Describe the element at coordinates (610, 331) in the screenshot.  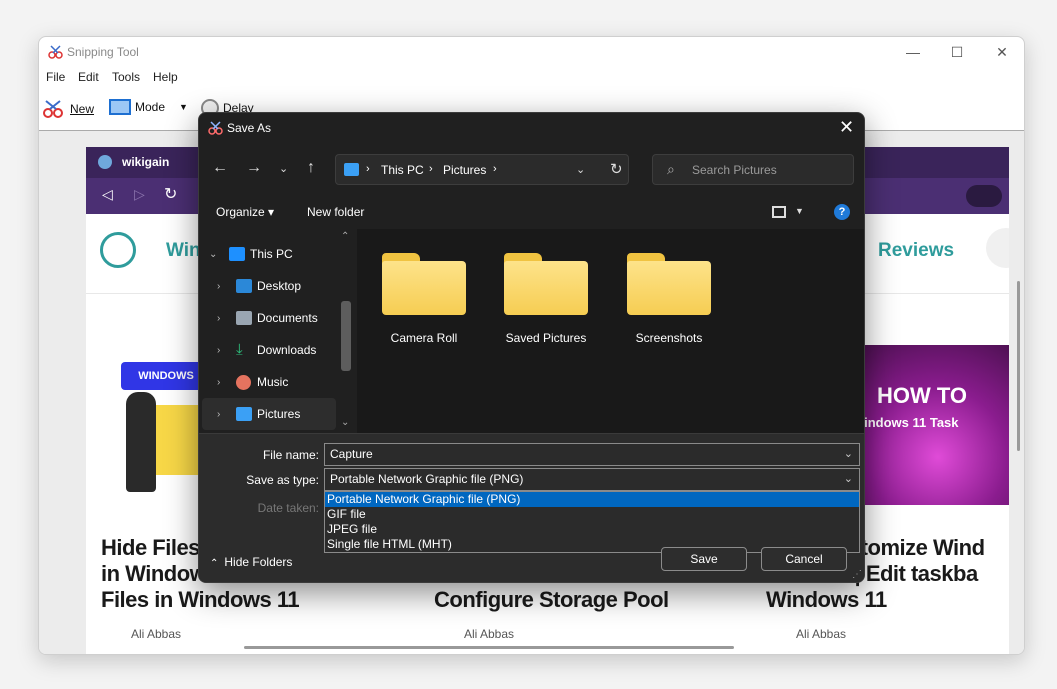
I see `file-list: Camera Roll Saved Pictures Screenshots` at that location.